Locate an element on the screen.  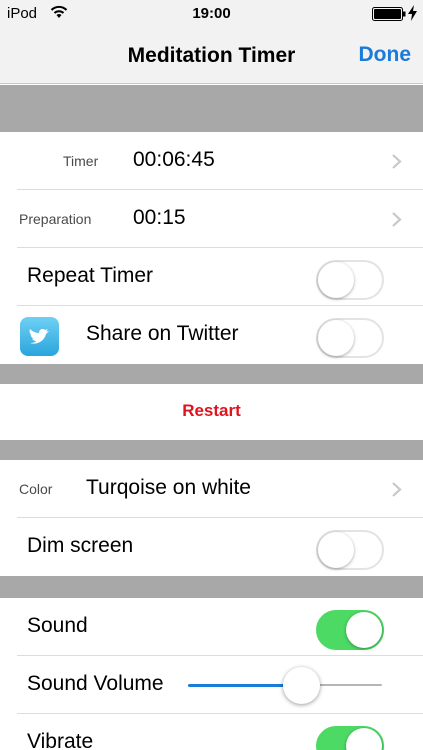
battery-full-icon is located at coordinates (389, 14).